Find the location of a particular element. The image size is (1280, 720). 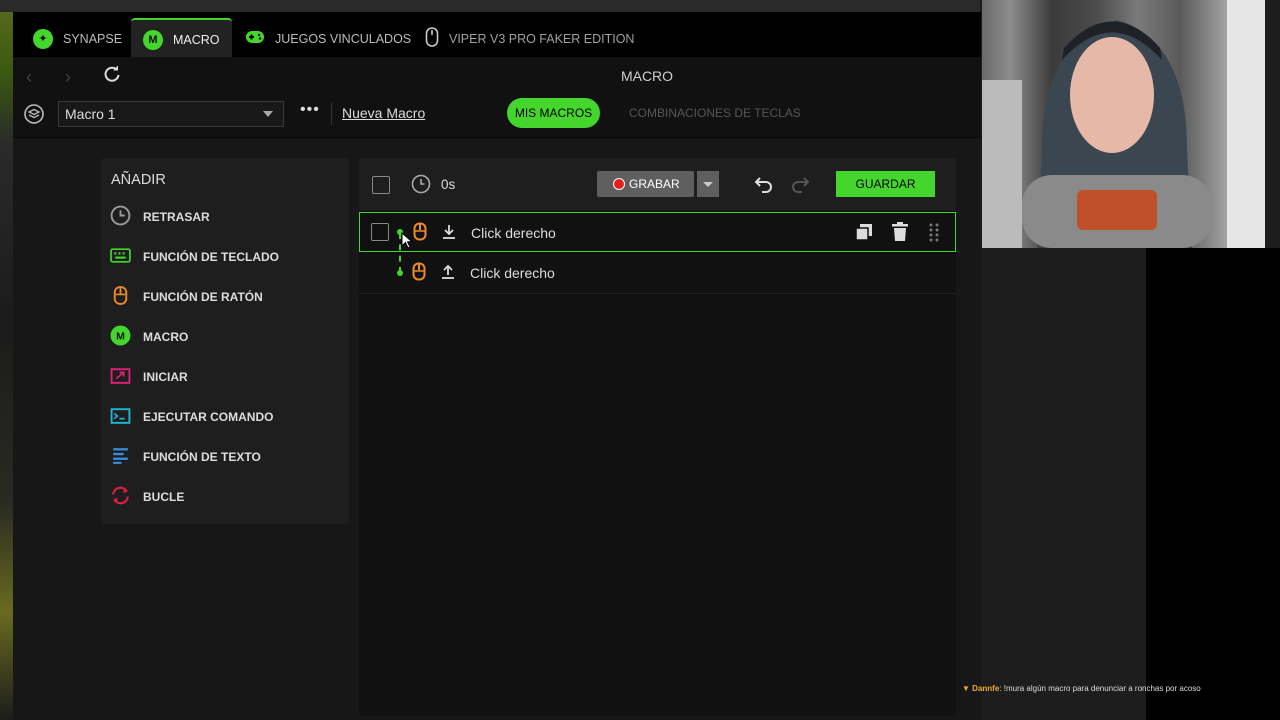

add-run-command: EJECUTAR COMANDO is located at coordinates (191, 417).